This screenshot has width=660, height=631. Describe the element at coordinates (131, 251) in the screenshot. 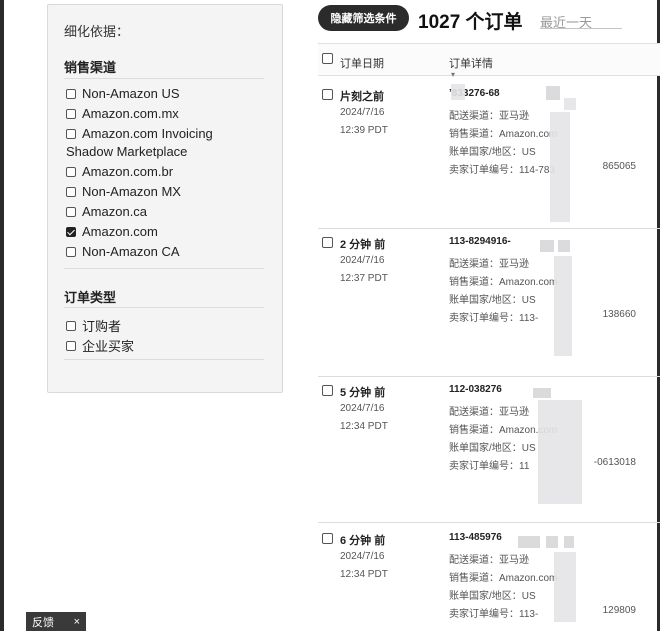

I see `filter-label: Non-Amazon CA` at that location.